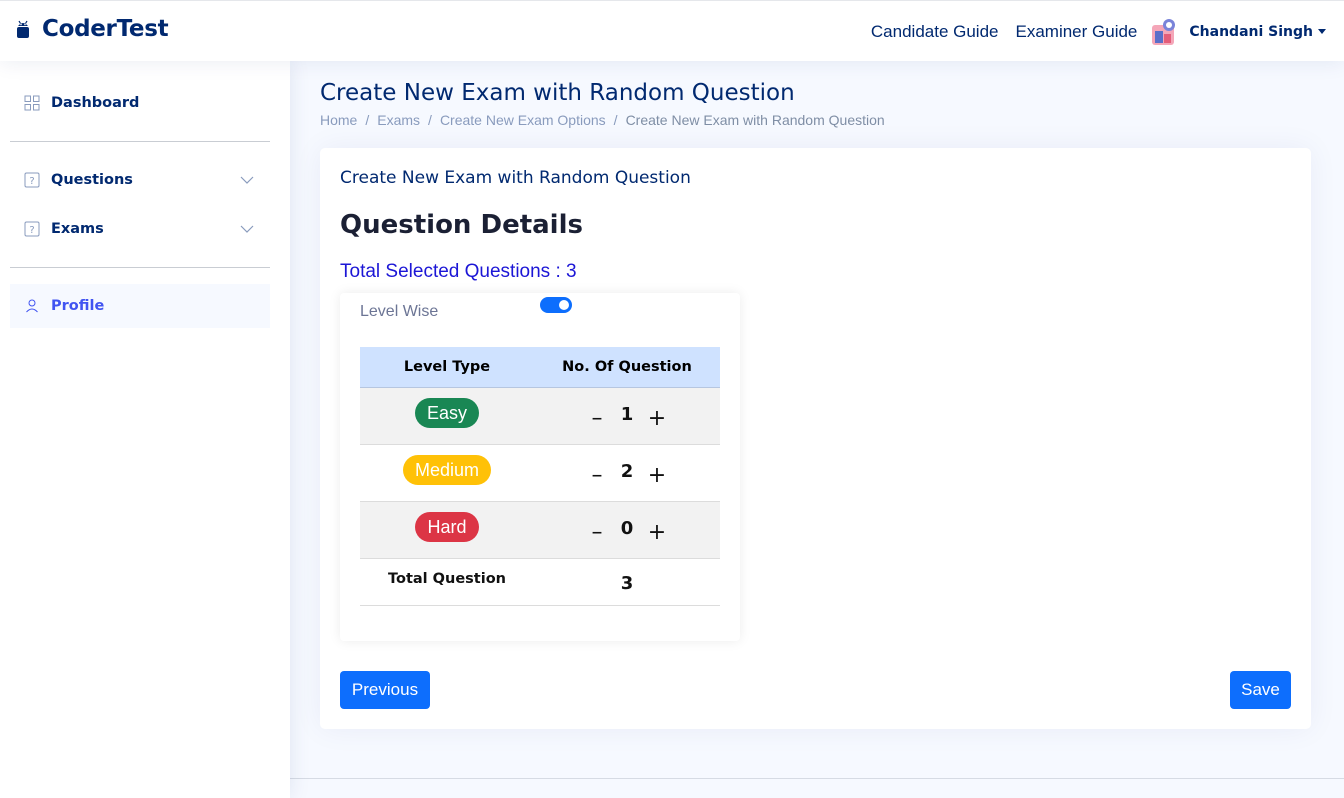 The image size is (1344, 798). I want to click on column-header-level-type: Level Type, so click(447, 367).